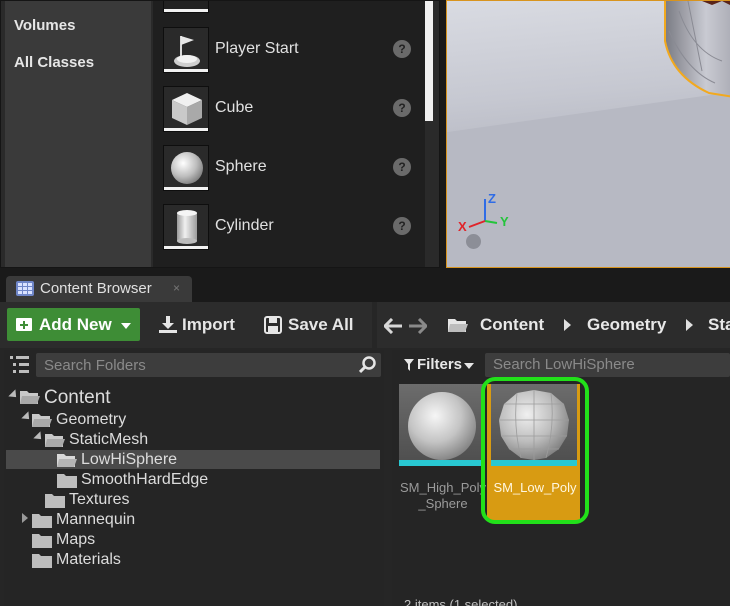  I want to click on tab-content-browser: Content Browser ×, so click(99, 289).